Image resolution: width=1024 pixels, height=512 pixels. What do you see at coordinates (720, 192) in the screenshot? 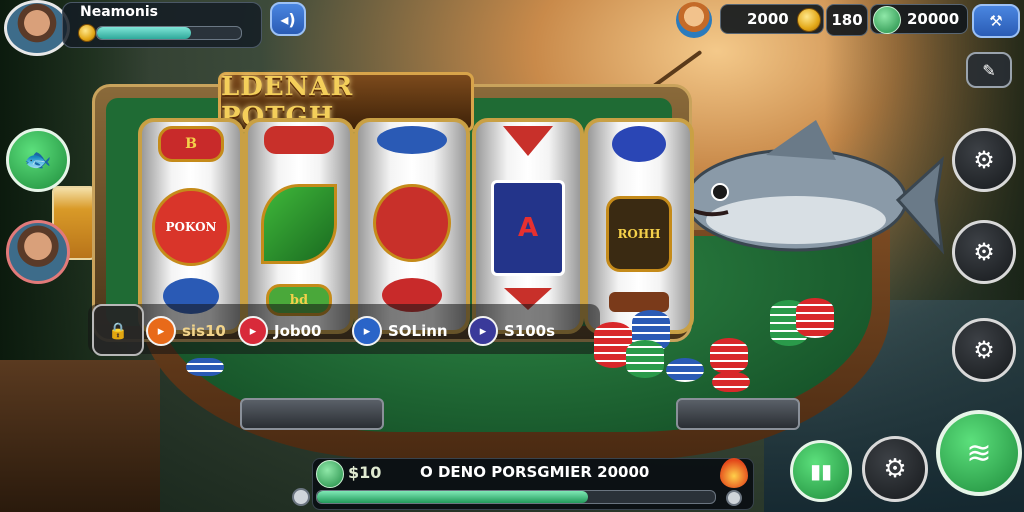
I see `fish-eye` at bounding box center [720, 192].